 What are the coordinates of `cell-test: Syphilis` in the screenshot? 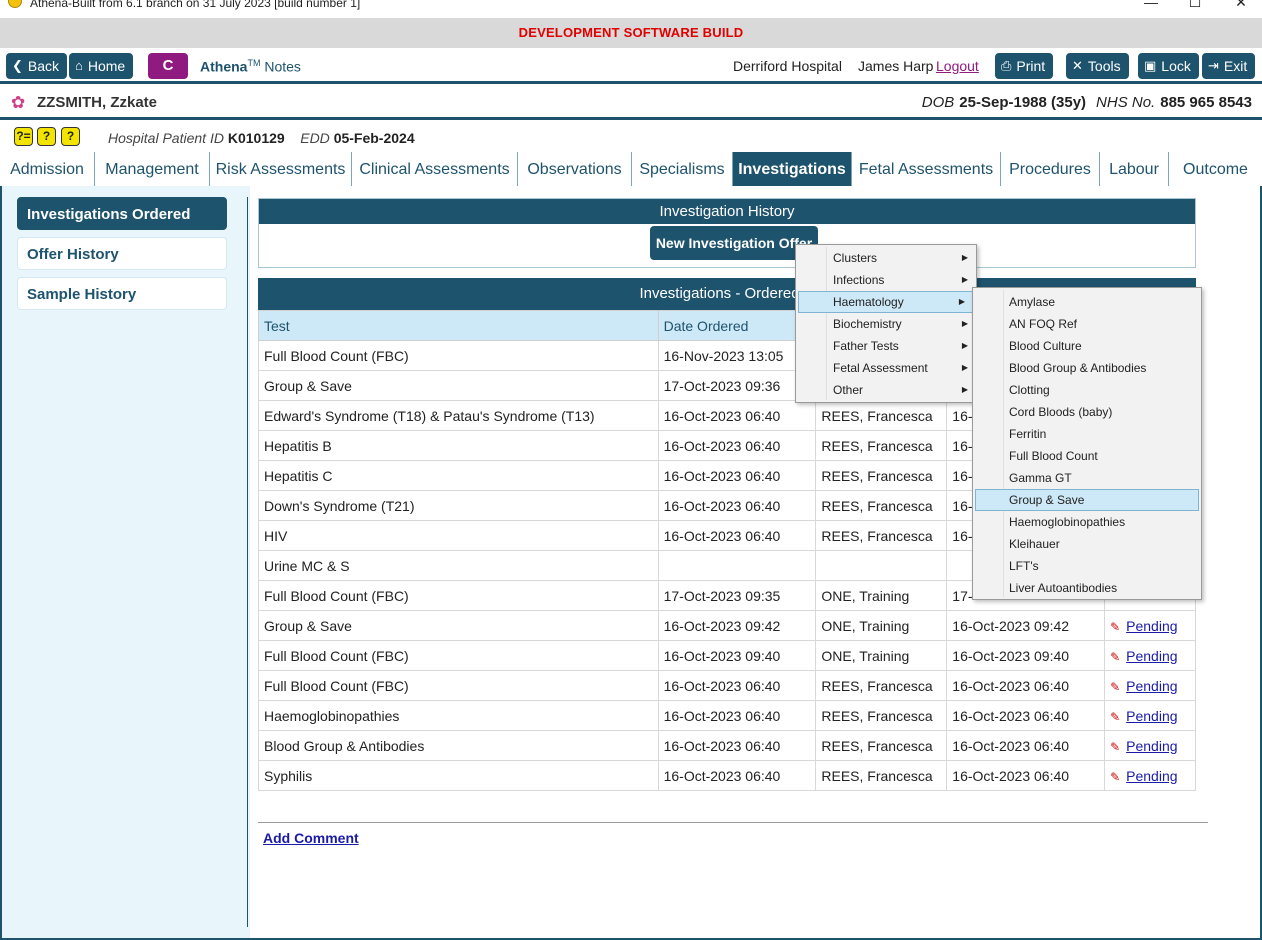 It's located at (458, 775).